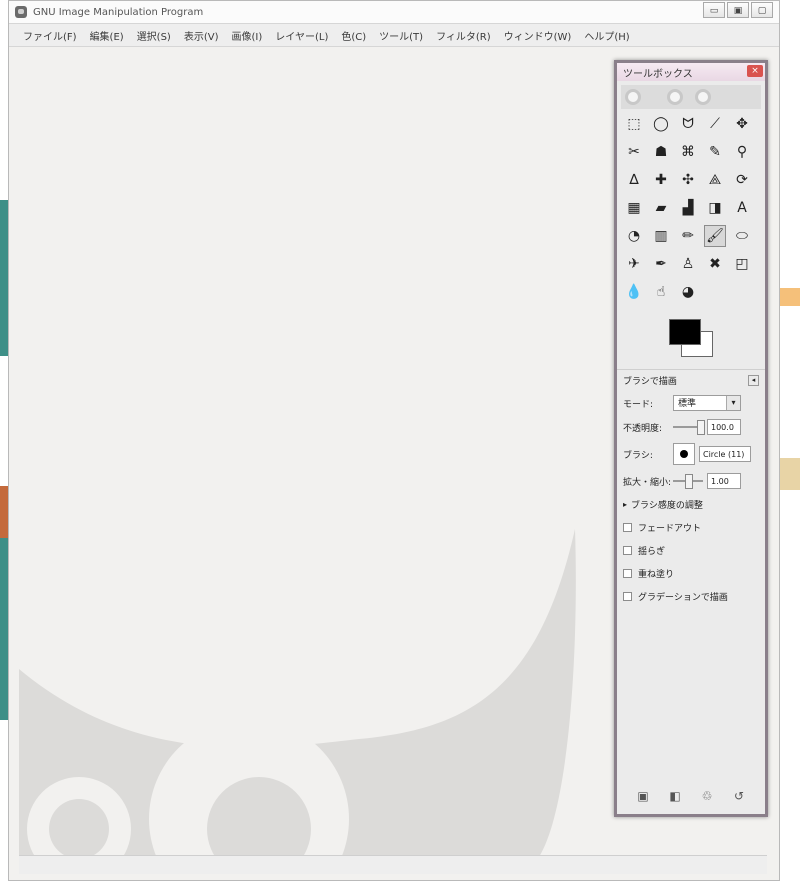  Describe the element at coordinates (154, 35) in the screenshot. I see `menu-select: 選択(S)` at that location.